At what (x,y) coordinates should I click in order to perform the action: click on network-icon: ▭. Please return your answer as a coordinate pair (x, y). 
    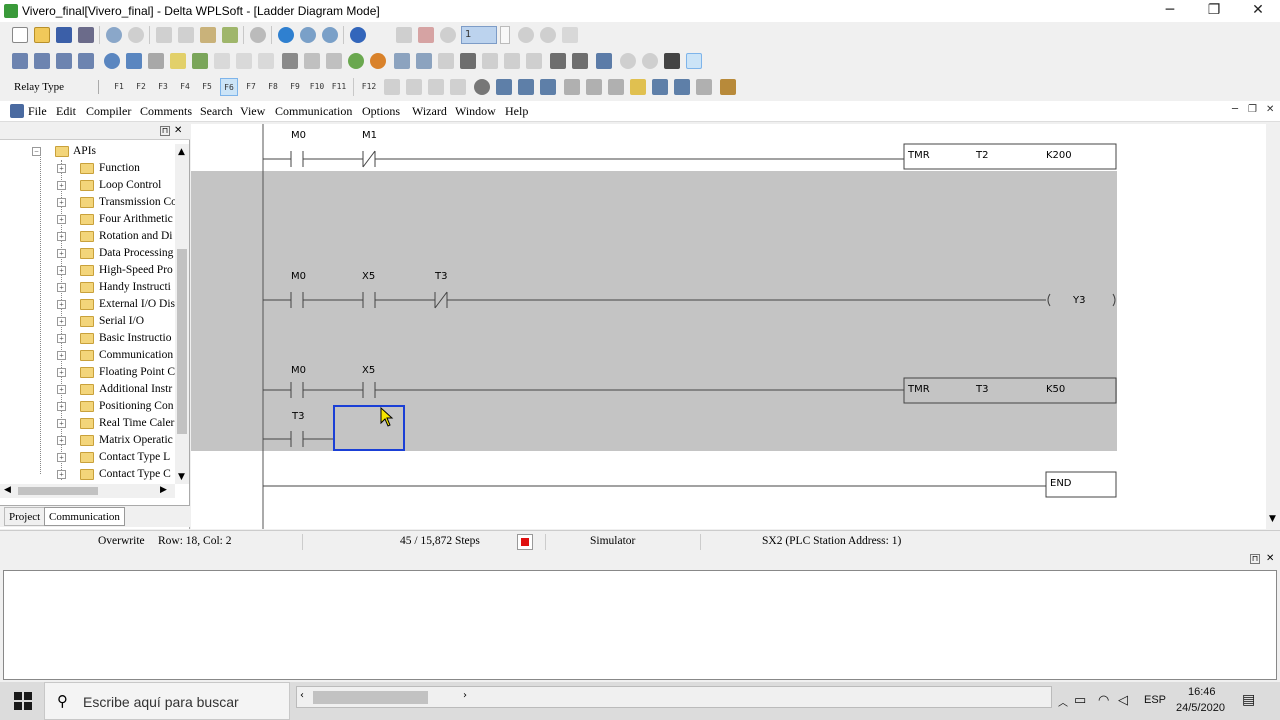
    Looking at the image, I should click on (1080, 700).